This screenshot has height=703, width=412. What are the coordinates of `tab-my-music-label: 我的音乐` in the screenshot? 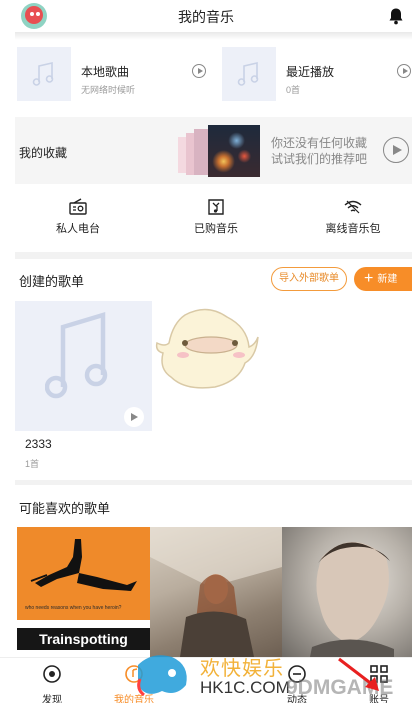 It's located at (134, 699).